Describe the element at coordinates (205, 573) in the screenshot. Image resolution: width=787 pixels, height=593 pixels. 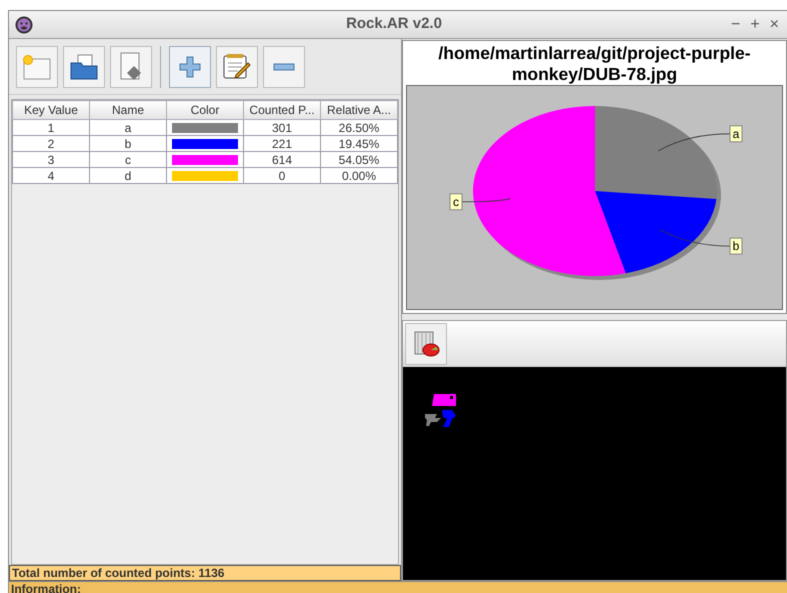
I see `total-count-label: Total number of counted points: 1136` at that location.